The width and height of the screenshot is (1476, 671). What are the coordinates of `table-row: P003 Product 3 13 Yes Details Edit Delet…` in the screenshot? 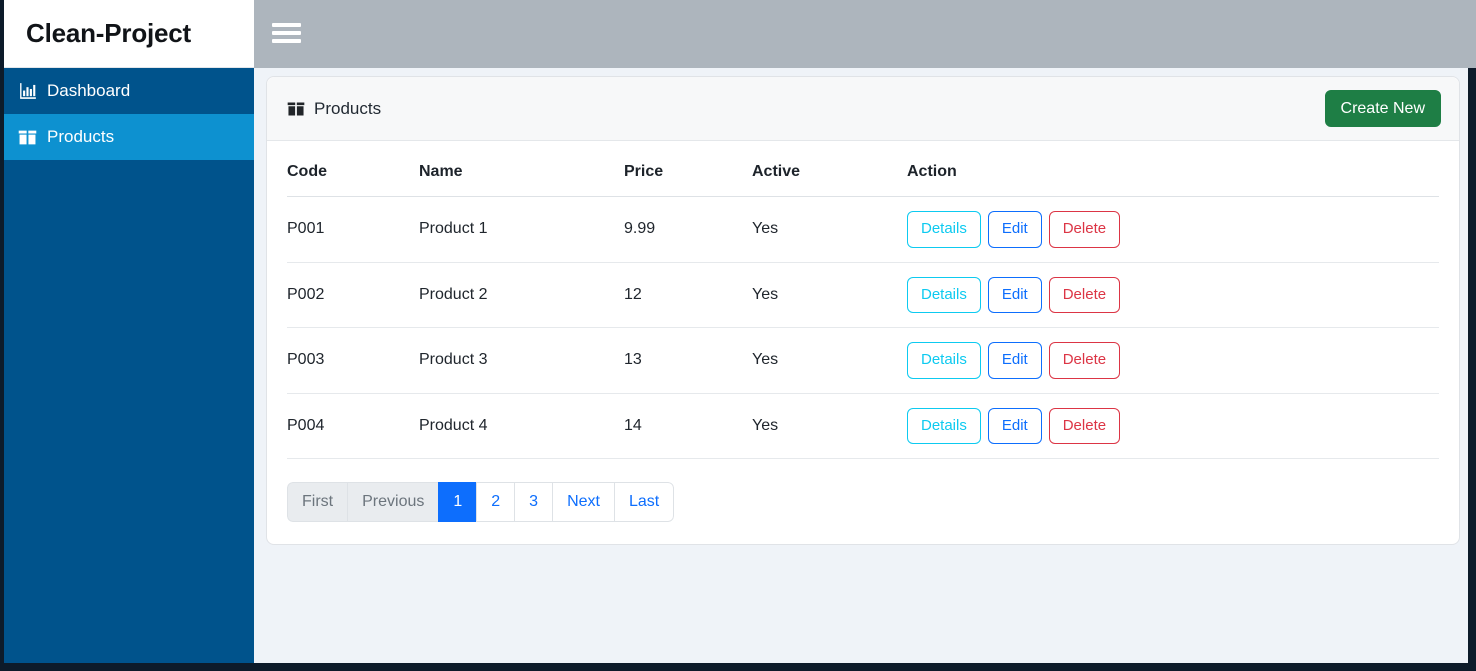 It's located at (863, 360).